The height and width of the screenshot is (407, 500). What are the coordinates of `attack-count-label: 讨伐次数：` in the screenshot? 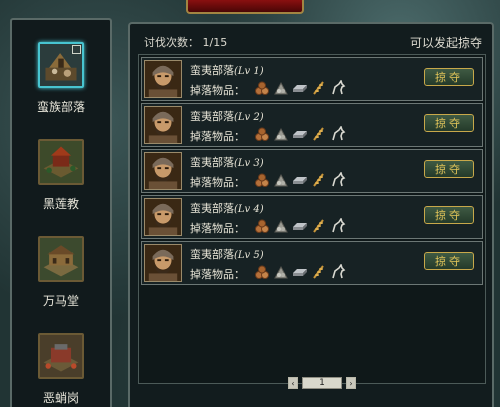 It's located at (171, 42).